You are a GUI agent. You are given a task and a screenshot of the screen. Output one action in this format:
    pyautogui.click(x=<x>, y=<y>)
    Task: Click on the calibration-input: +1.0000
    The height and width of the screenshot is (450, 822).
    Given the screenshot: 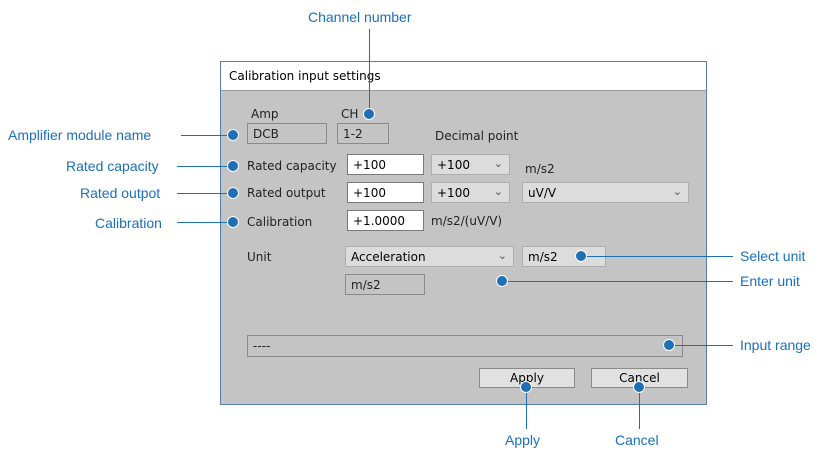 What is the action you would take?
    pyautogui.click(x=385, y=220)
    